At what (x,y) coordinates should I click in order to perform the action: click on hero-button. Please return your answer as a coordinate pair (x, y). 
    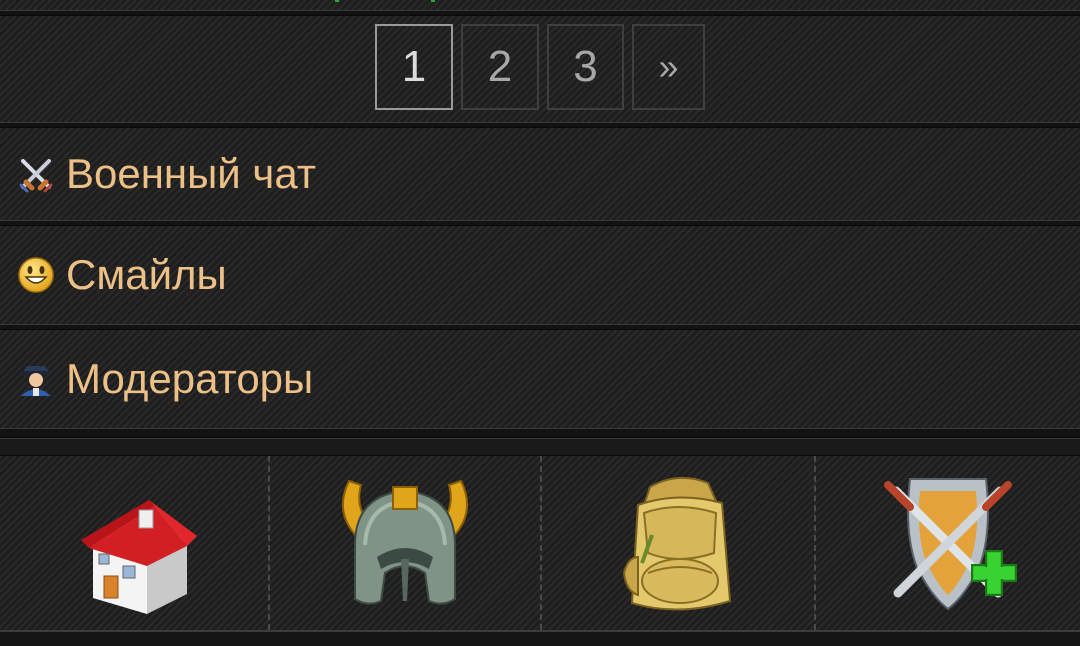
    Looking at the image, I should click on (406, 543).